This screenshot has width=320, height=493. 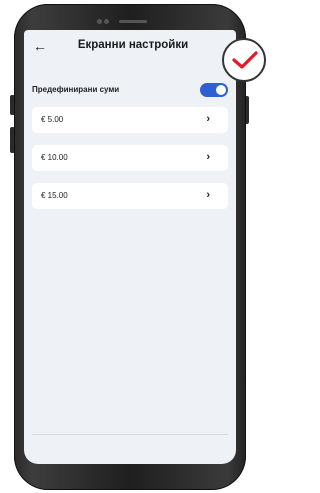 I want to click on predefined-amounts-label: Предефинирани суми, so click(x=76, y=89).